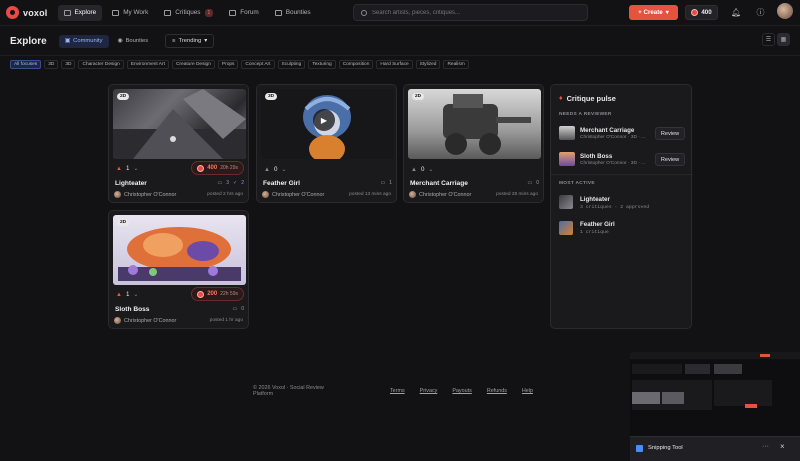 Image resolution: width=800 pixels, height=461 pixels. What do you see at coordinates (394, 64) in the screenshot?
I see `filter-chip: Hard Surface` at bounding box center [394, 64].